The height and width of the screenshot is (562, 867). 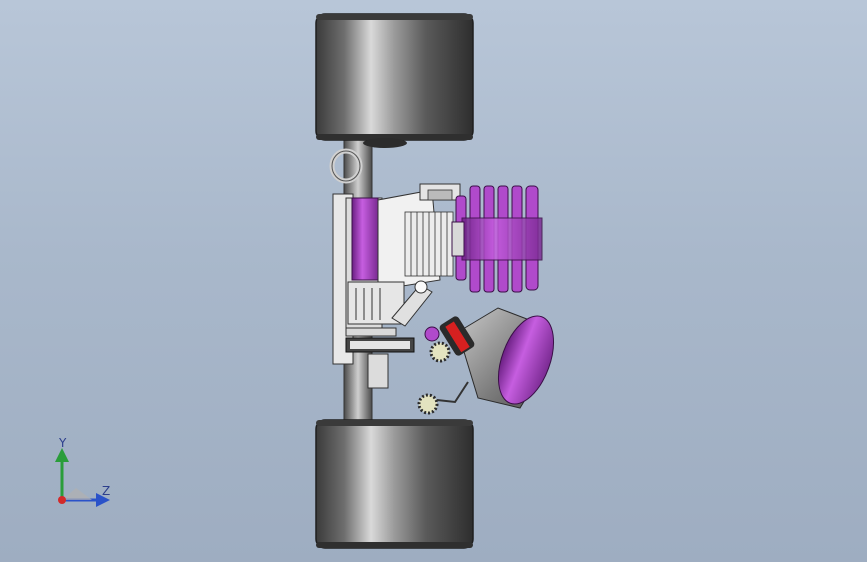 I want to click on crankcase-purple-block, so click(x=365, y=239).